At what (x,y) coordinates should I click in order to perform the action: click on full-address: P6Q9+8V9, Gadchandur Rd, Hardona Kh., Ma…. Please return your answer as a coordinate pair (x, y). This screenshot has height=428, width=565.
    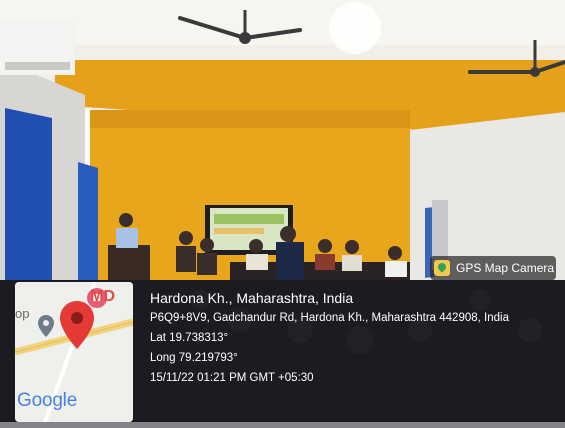
    Looking at the image, I should click on (329, 318).